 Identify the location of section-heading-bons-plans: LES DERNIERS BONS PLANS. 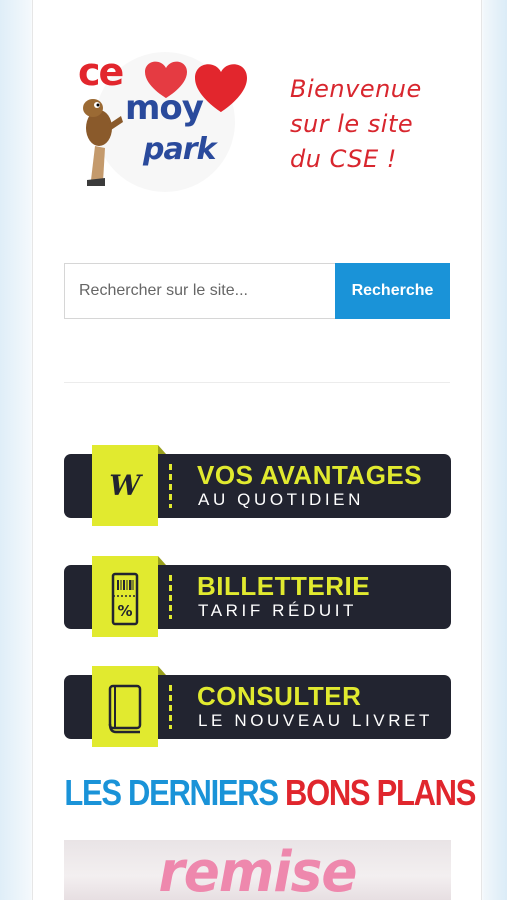
(270, 793).